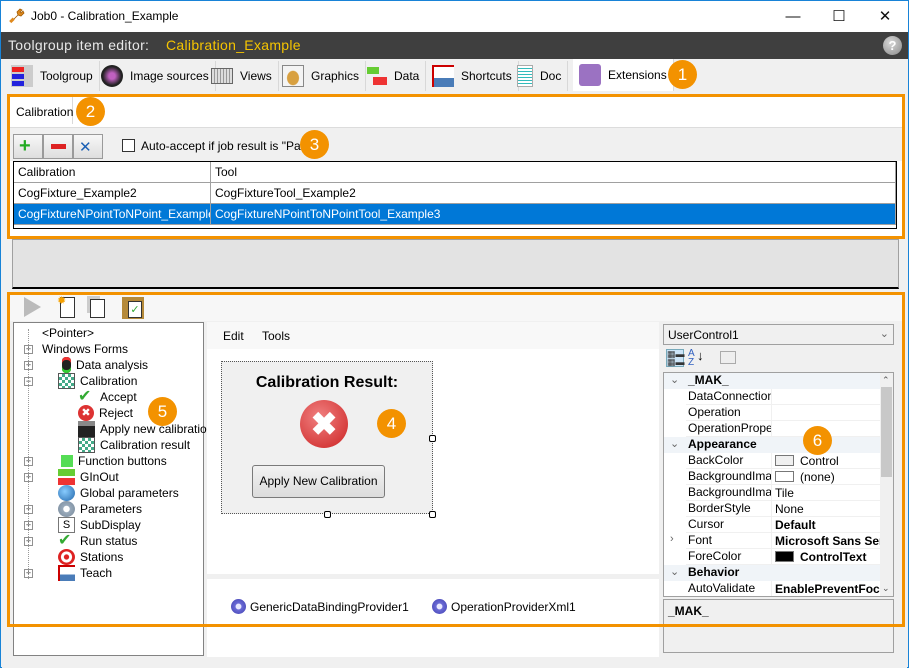 This screenshot has height=668, width=909. Describe the element at coordinates (99, 525) in the screenshot. I see `tree-item: S SubDisplay` at that location.